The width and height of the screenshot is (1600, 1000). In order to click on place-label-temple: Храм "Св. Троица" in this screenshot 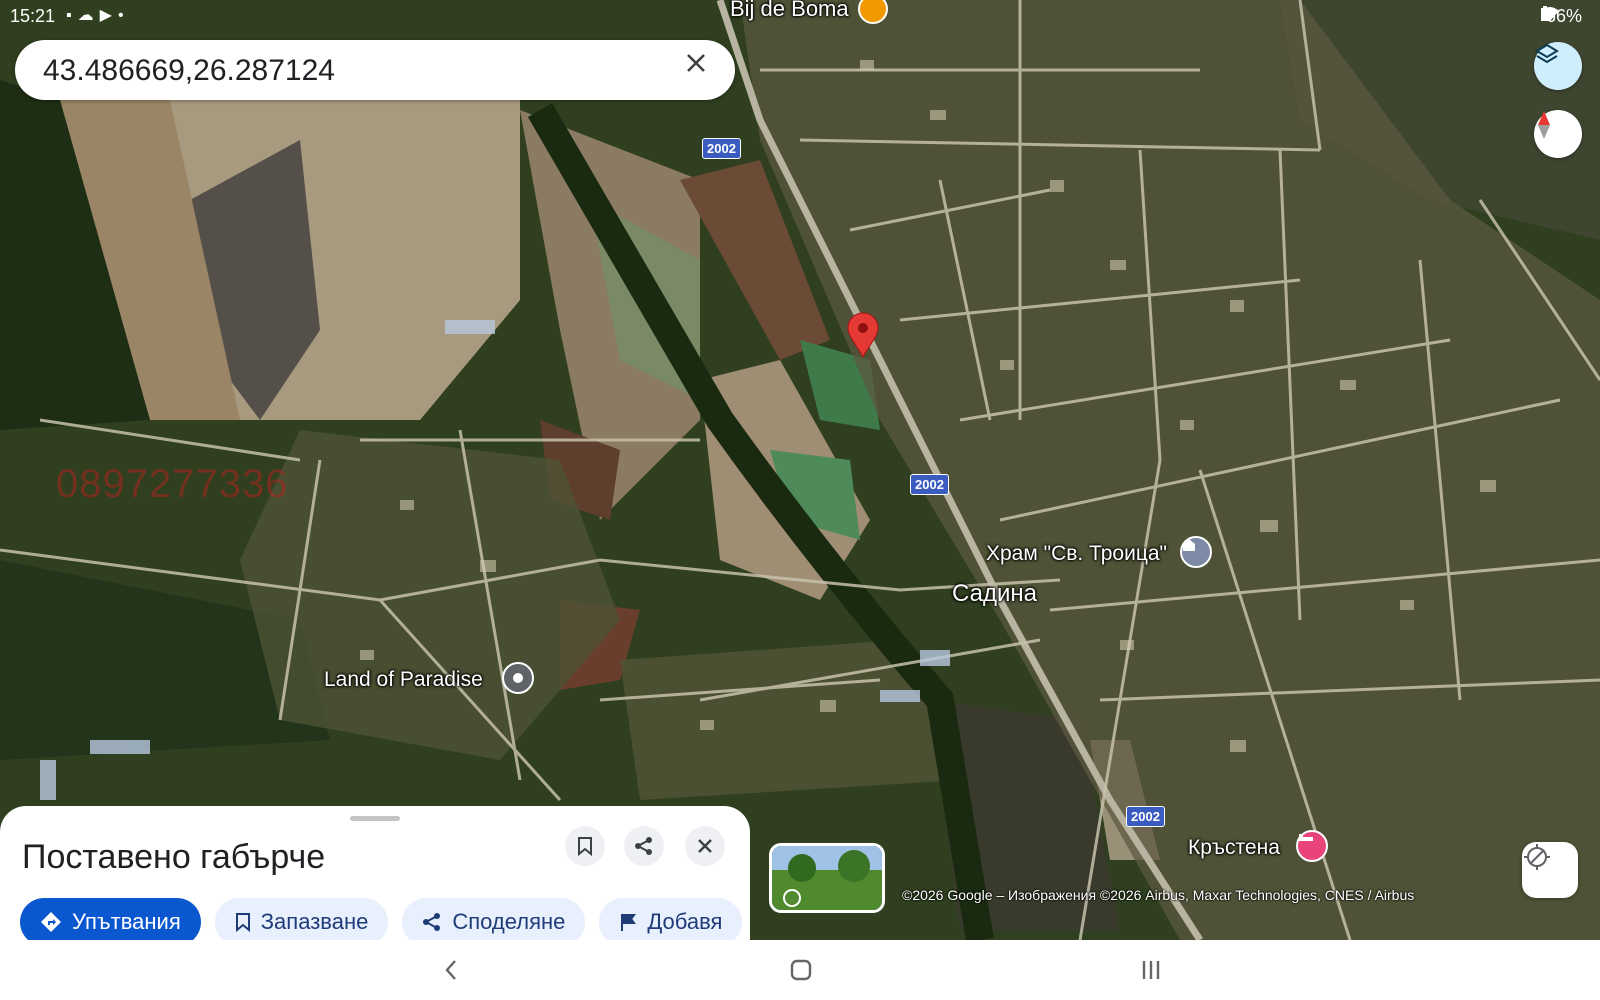, I will do `click(1076, 554)`.